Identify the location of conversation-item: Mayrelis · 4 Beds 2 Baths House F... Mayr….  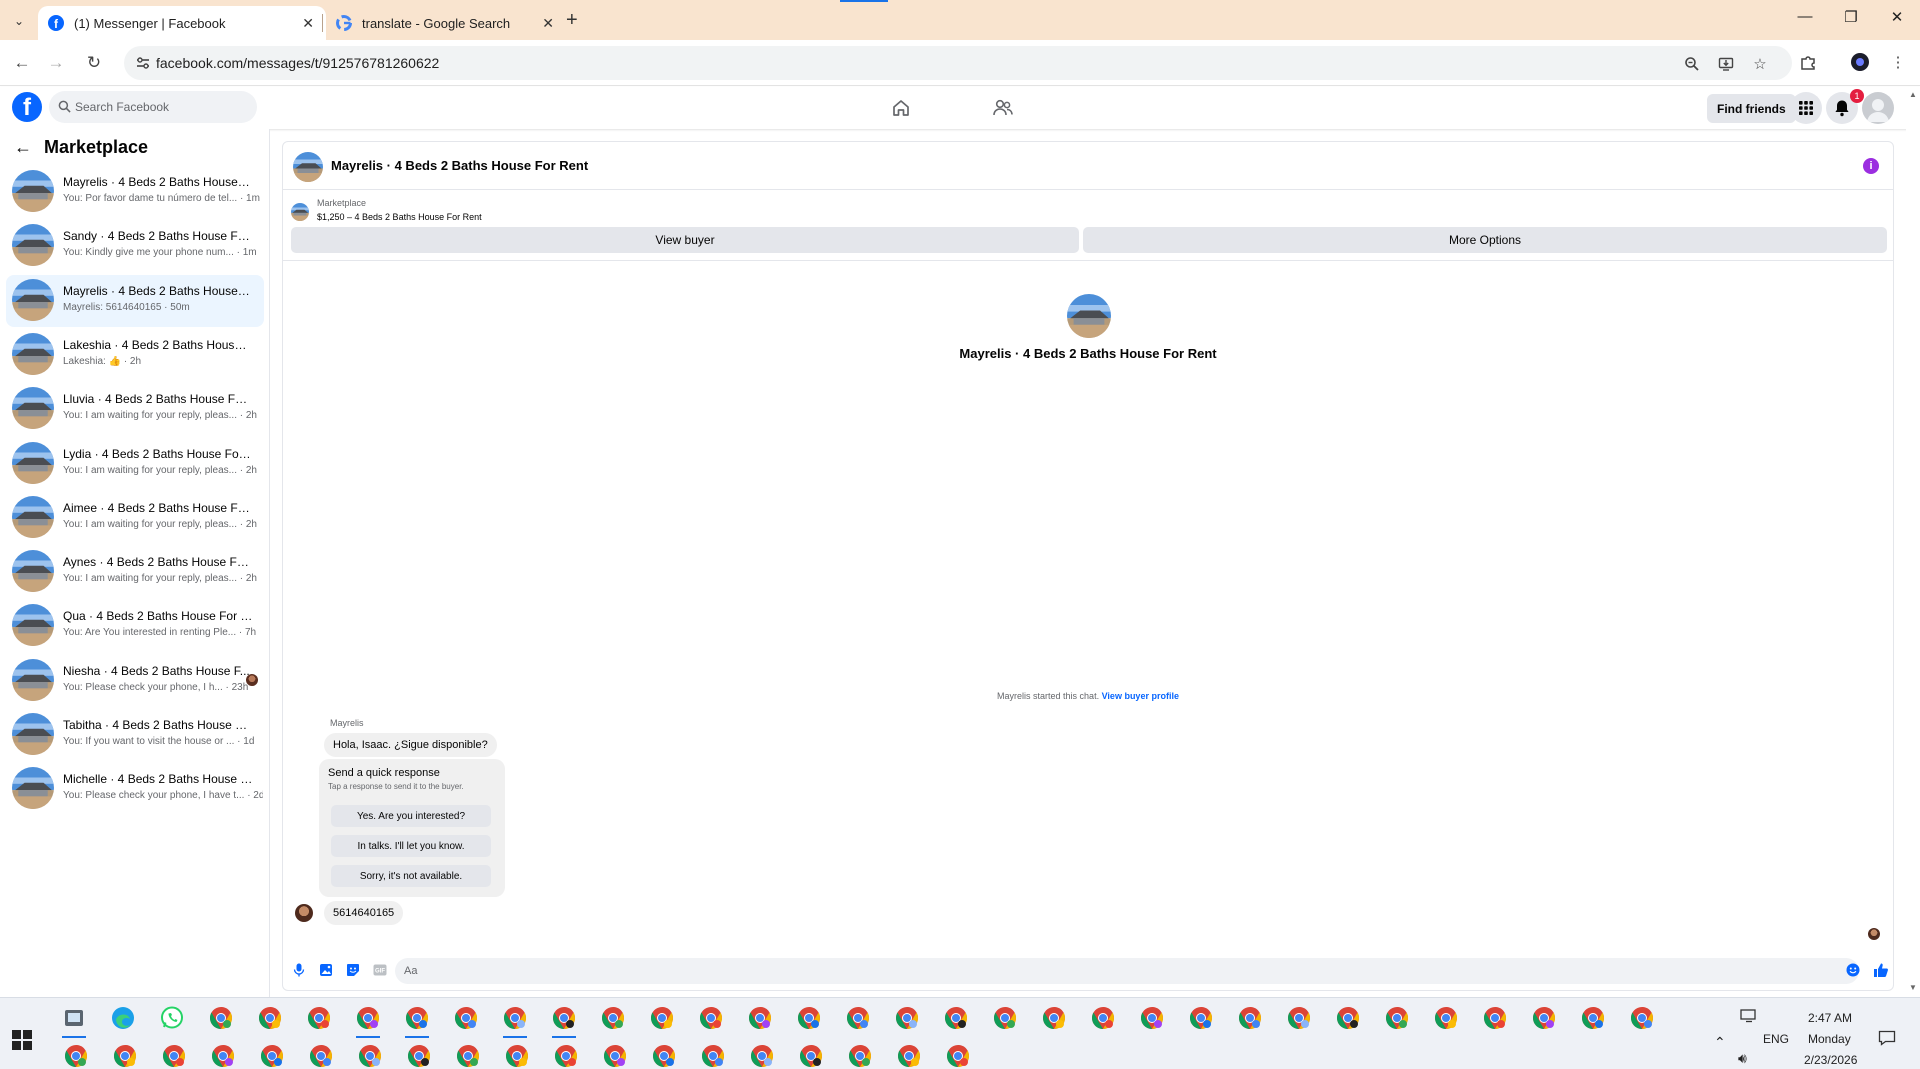
(135, 300).